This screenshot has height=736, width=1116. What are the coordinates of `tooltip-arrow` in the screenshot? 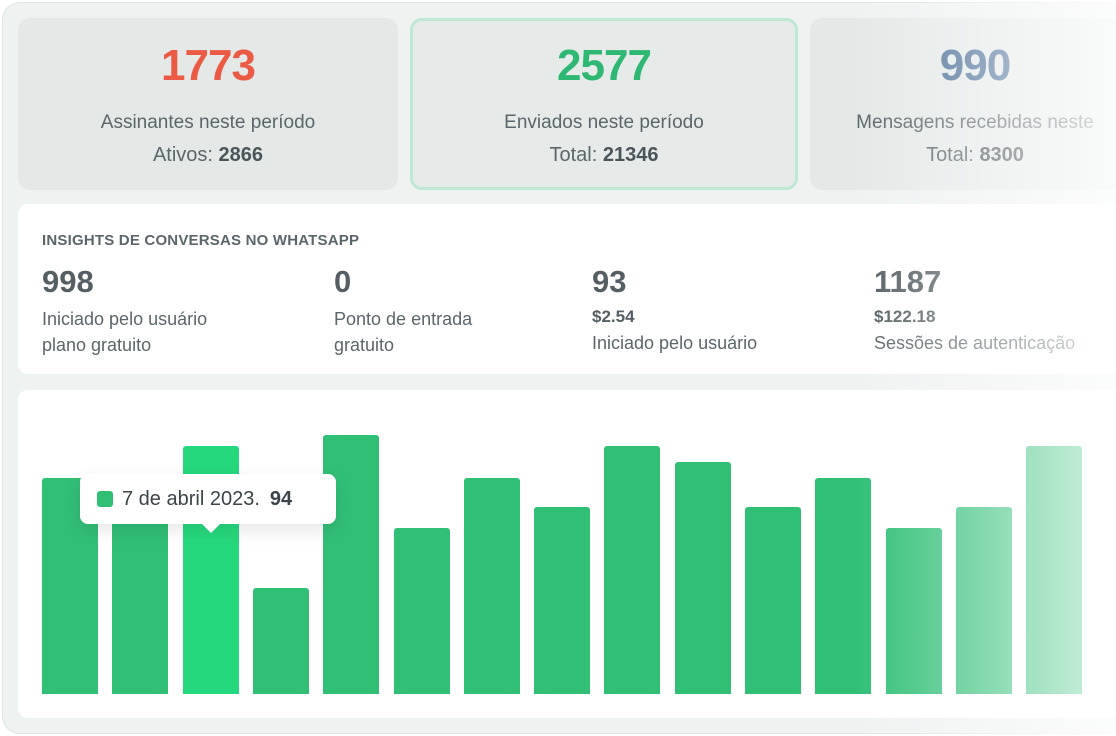 It's located at (211, 528).